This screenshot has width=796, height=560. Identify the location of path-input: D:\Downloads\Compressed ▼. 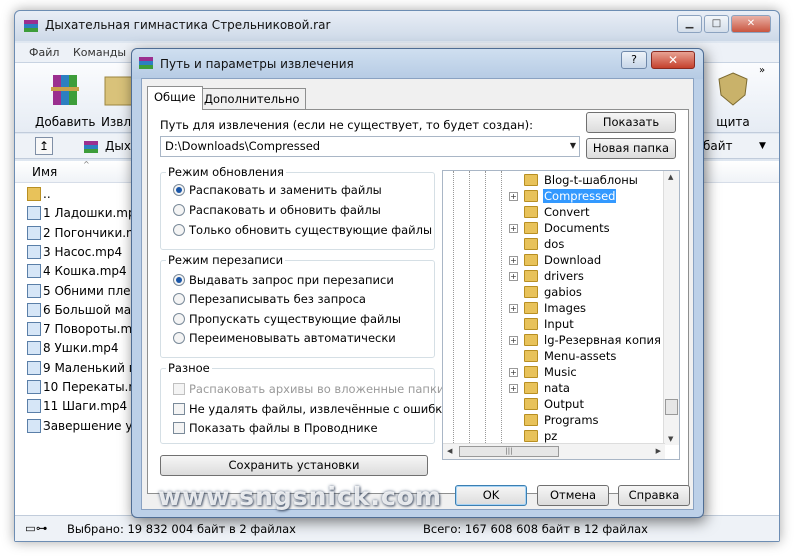
(370, 146).